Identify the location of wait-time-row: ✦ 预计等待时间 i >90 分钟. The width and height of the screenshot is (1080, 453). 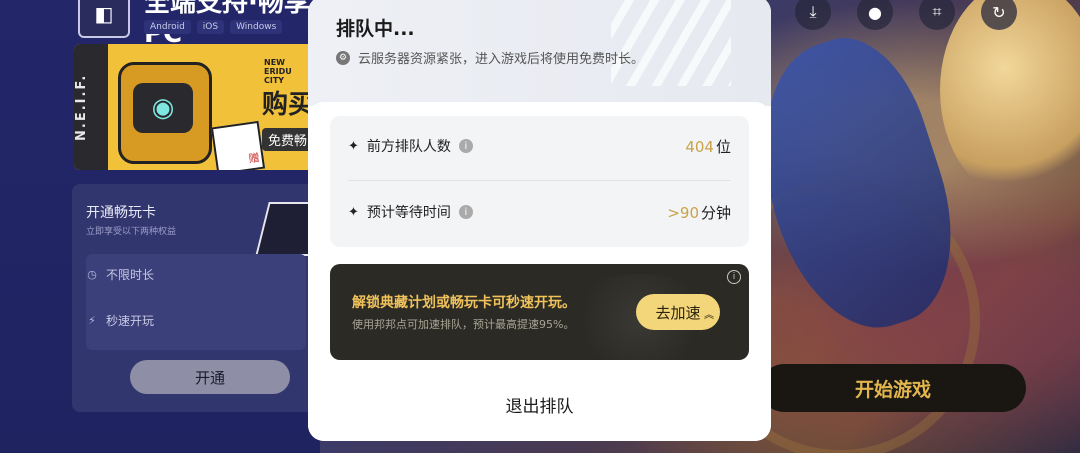
(539, 212).